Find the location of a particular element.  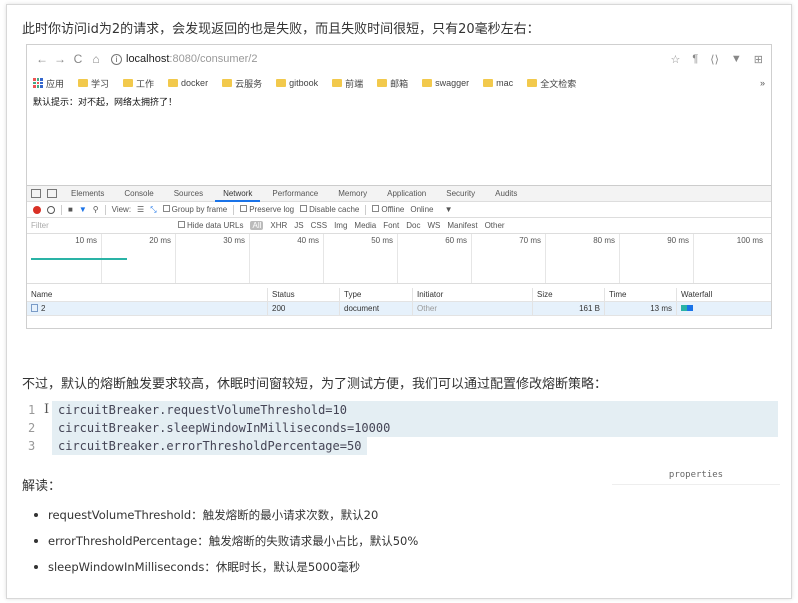

bookmark-apps: 应用 is located at coordinates (48, 83).